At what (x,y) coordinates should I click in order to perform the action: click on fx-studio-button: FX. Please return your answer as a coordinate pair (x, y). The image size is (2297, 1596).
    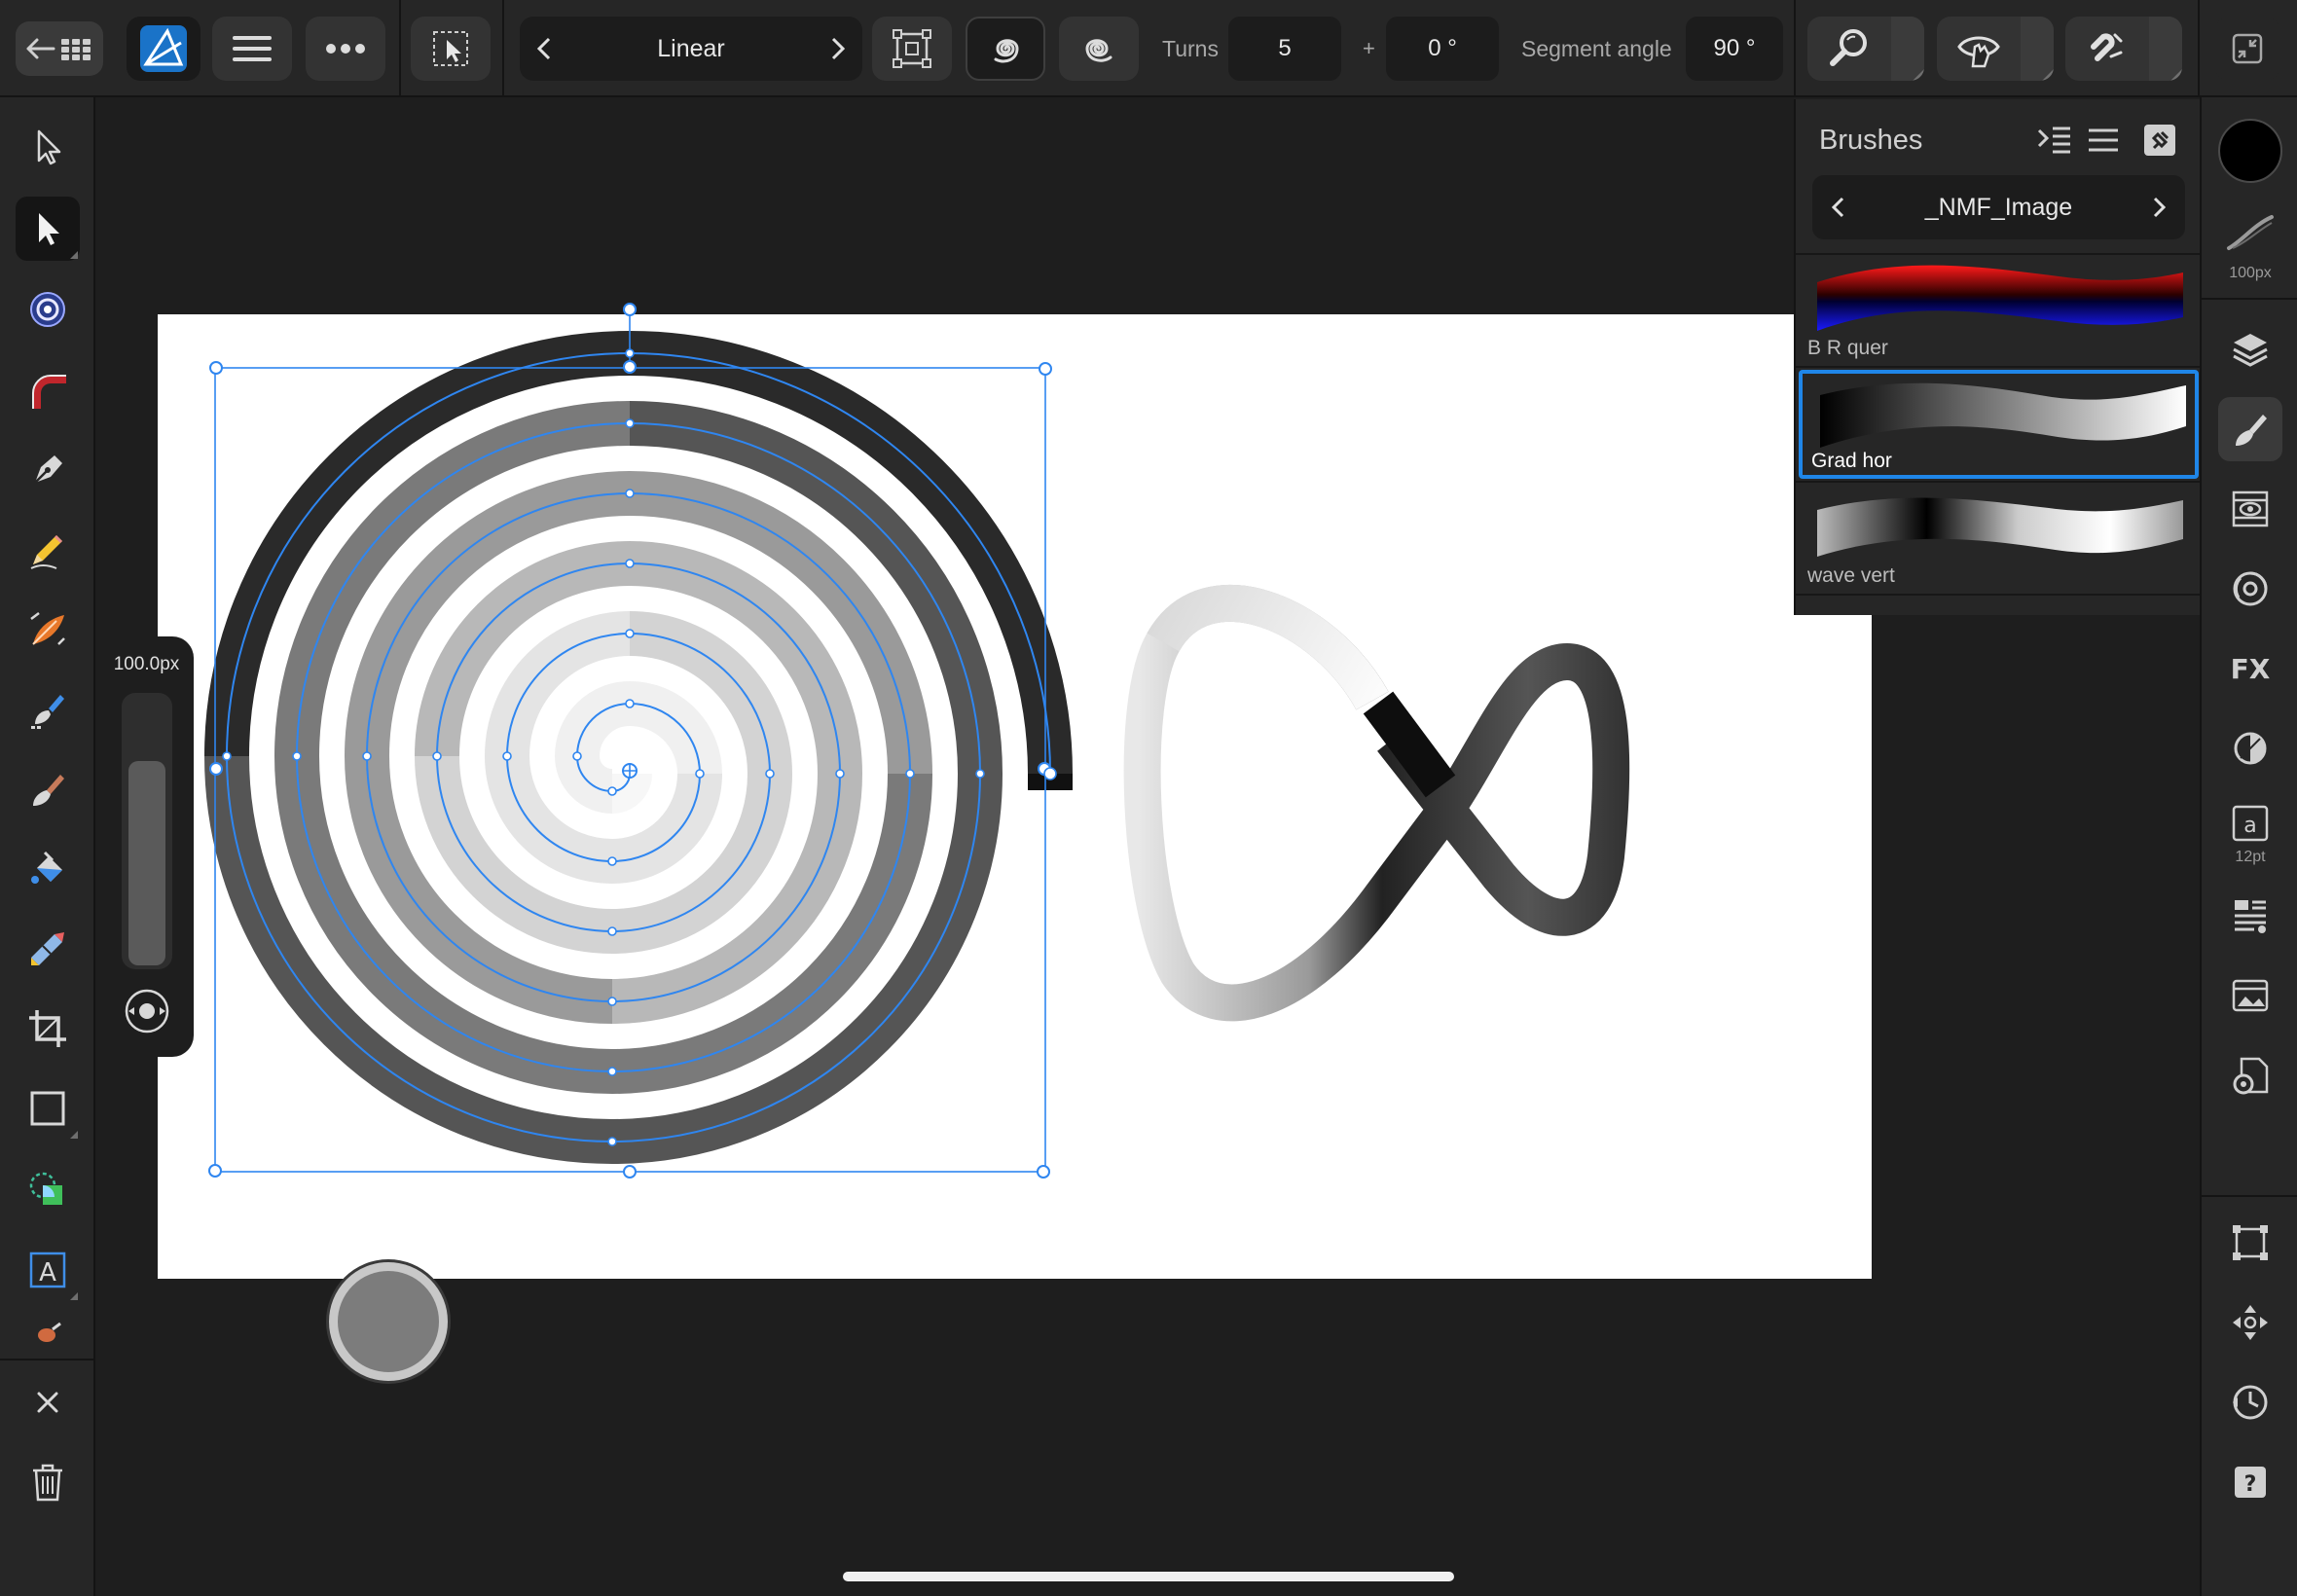
    Looking at the image, I should click on (2250, 668).